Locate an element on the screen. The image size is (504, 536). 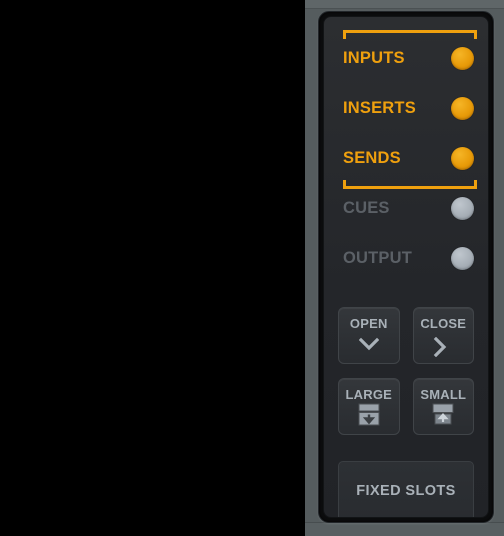
large-button-label: LARGE is located at coordinates (368, 394).